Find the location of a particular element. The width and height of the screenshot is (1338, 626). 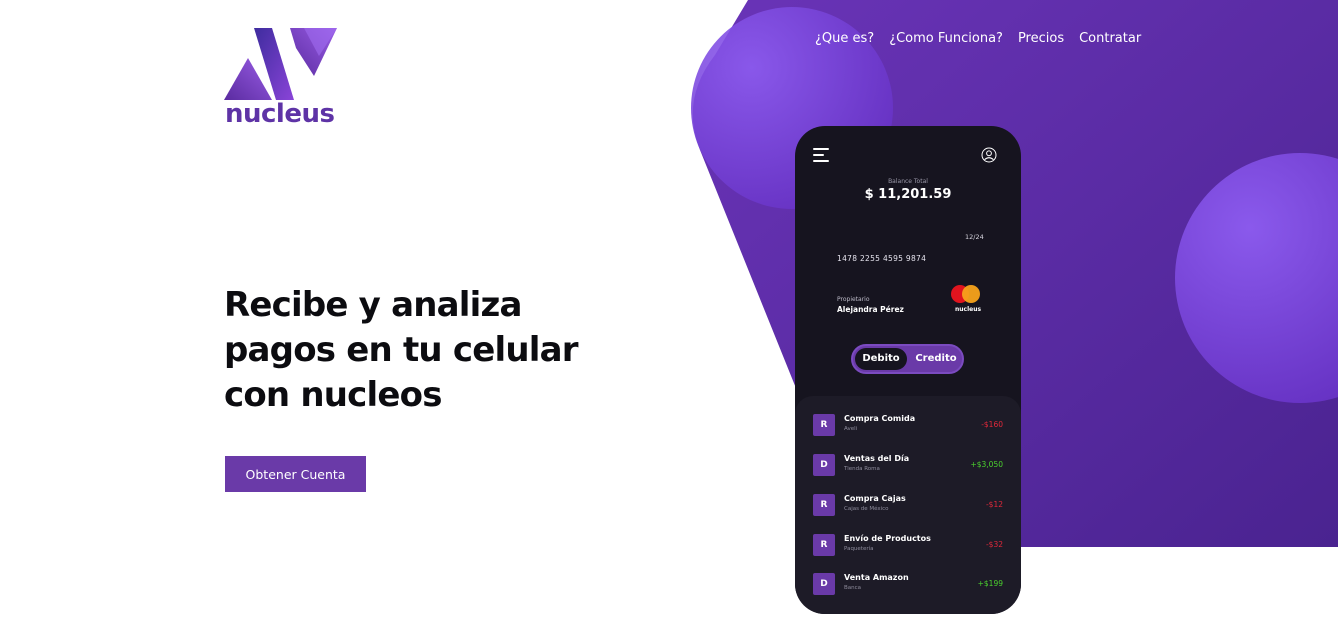

transaction-row: D Venta Amazon Banca +$199 is located at coordinates (908, 584).